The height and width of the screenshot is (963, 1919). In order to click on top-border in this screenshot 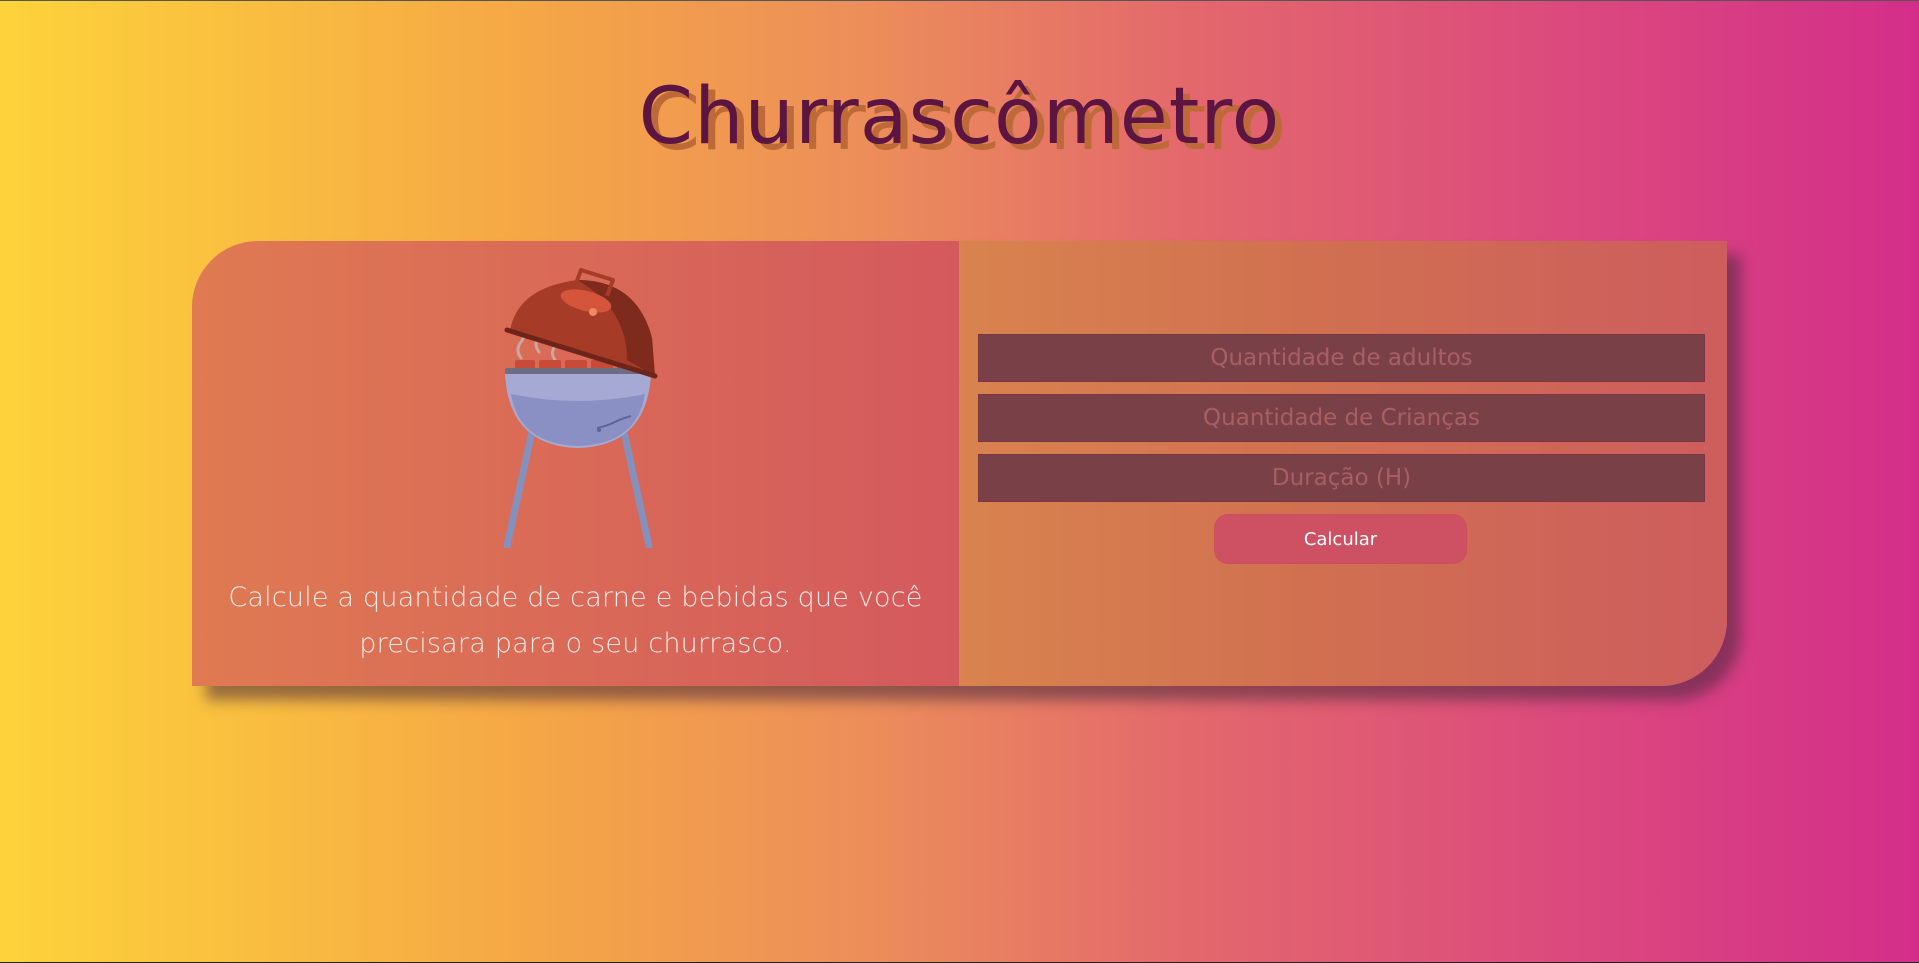, I will do `click(959, 0)`.